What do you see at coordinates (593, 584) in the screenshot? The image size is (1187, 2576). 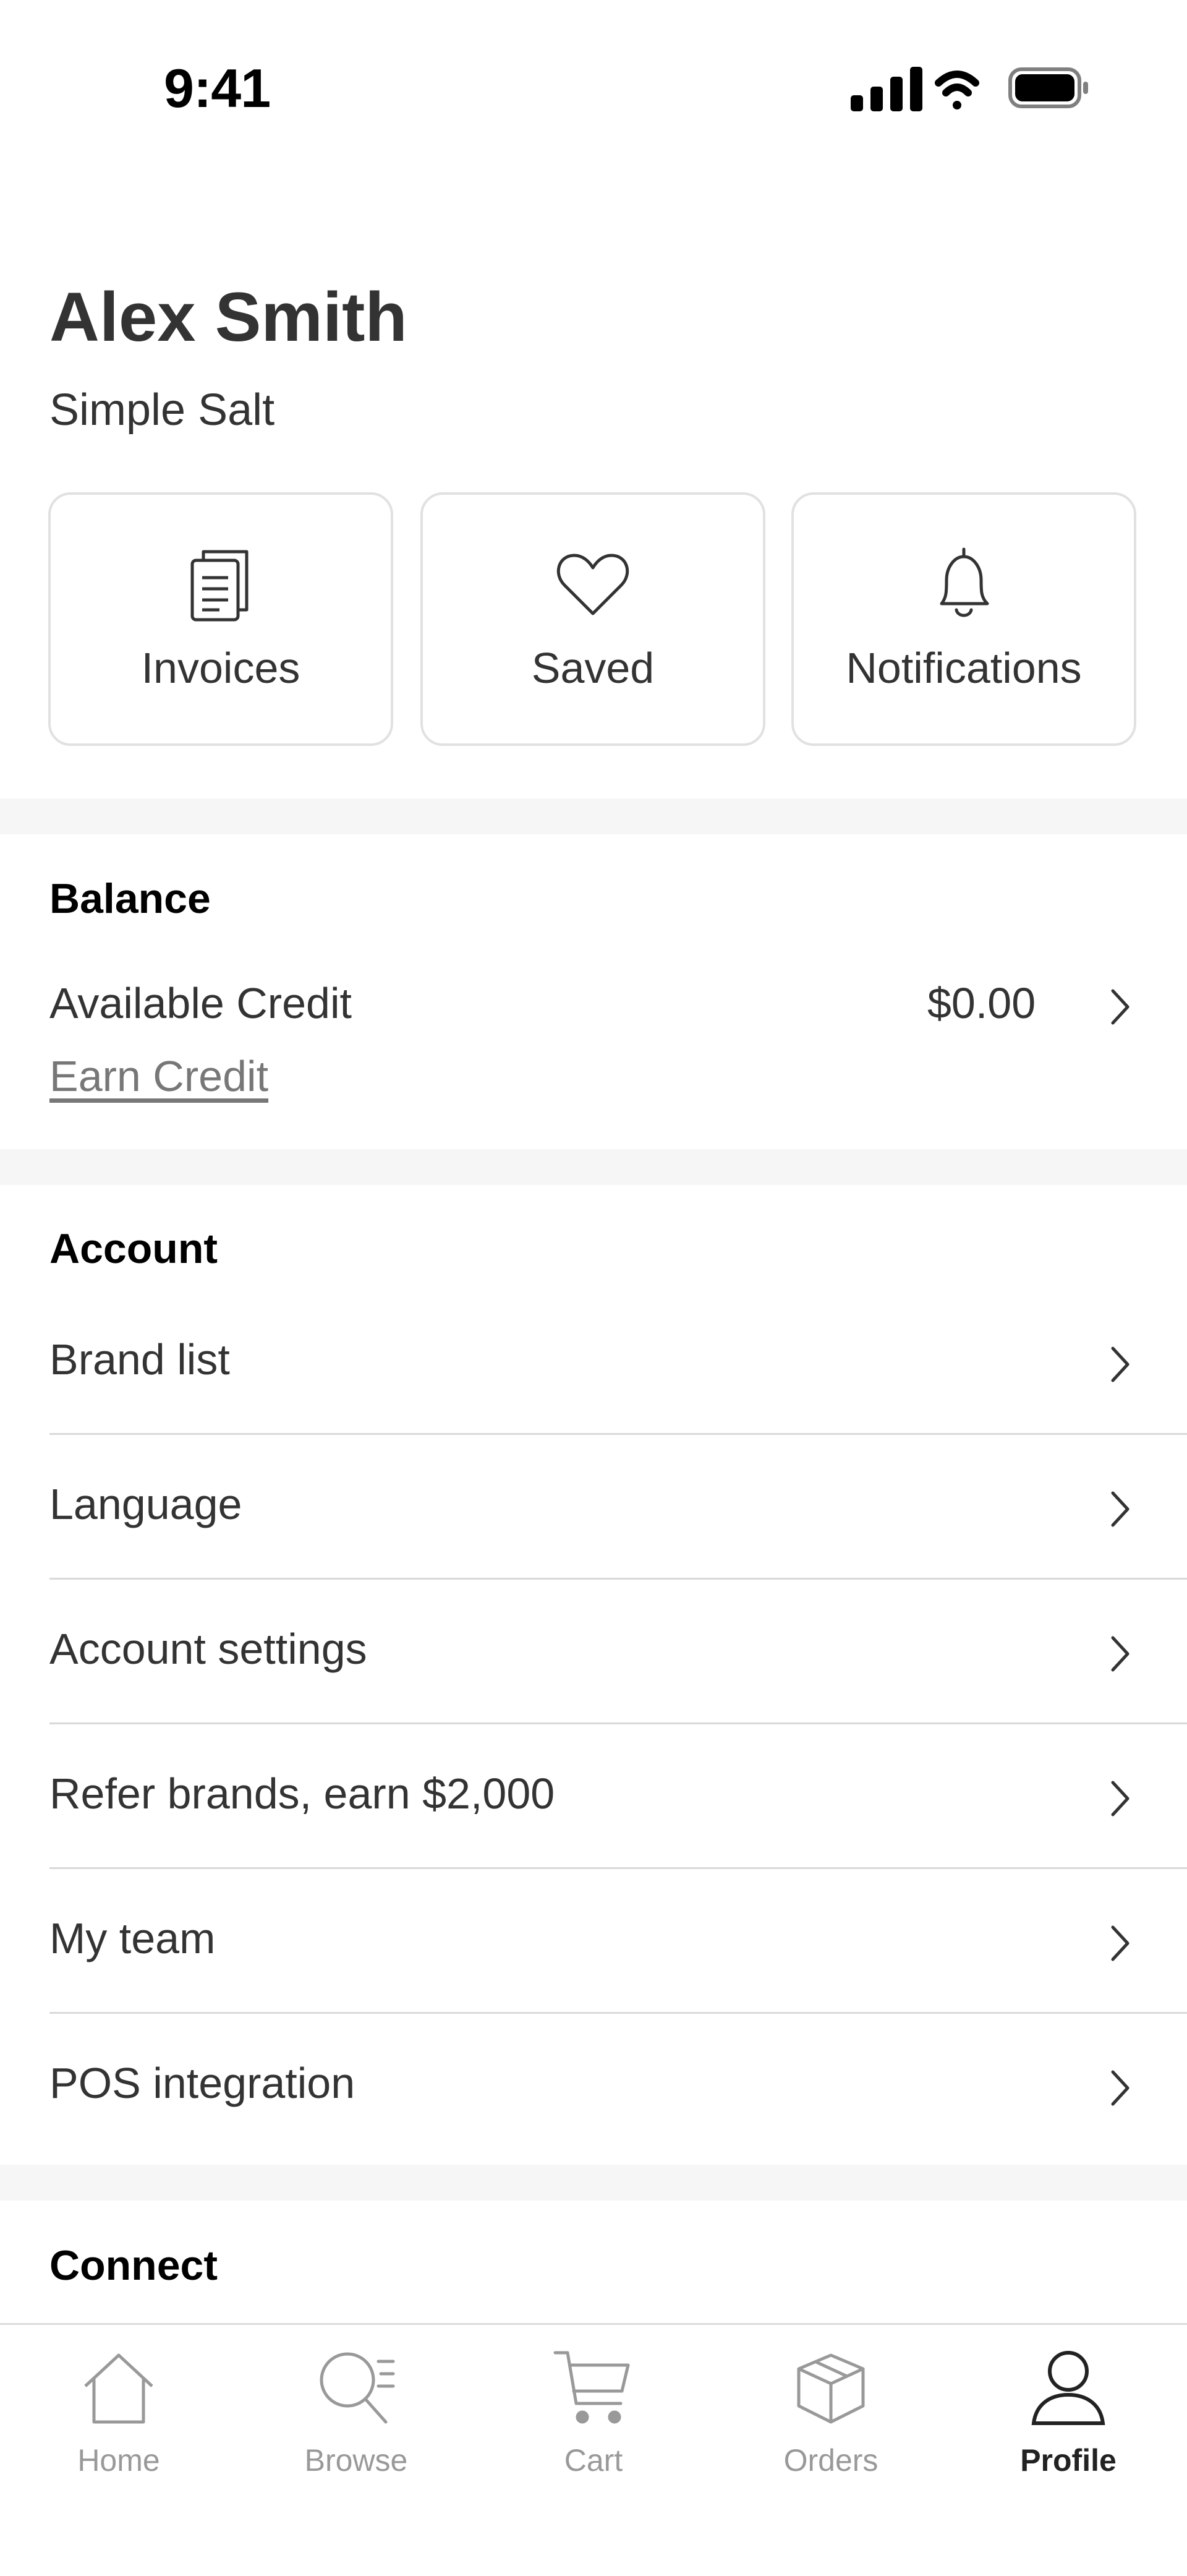 I see `heart-icon` at bounding box center [593, 584].